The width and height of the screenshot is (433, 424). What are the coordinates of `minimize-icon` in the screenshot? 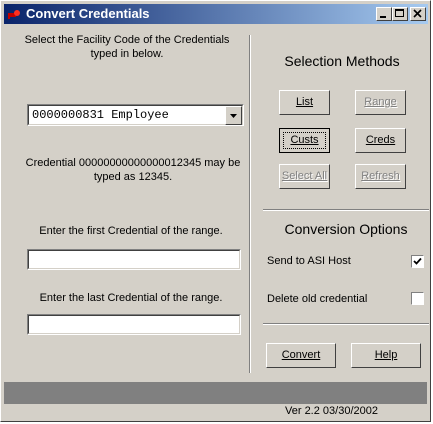 It's located at (383, 17).